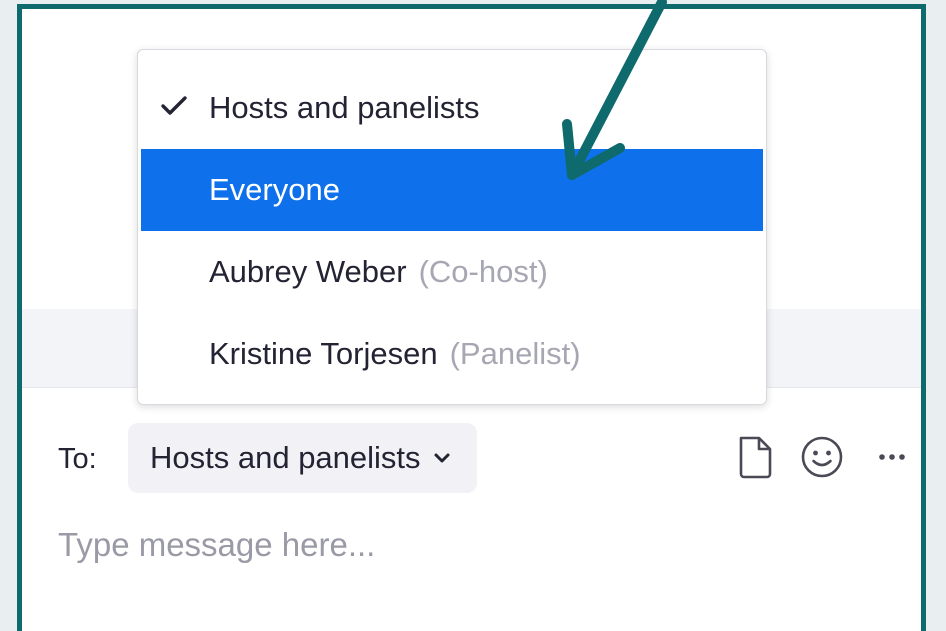 This screenshot has width=946, height=631. What do you see at coordinates (274, 189) in the screenshot?
I see `menu-item-label: Everyone` at bounding box center [274, 189].